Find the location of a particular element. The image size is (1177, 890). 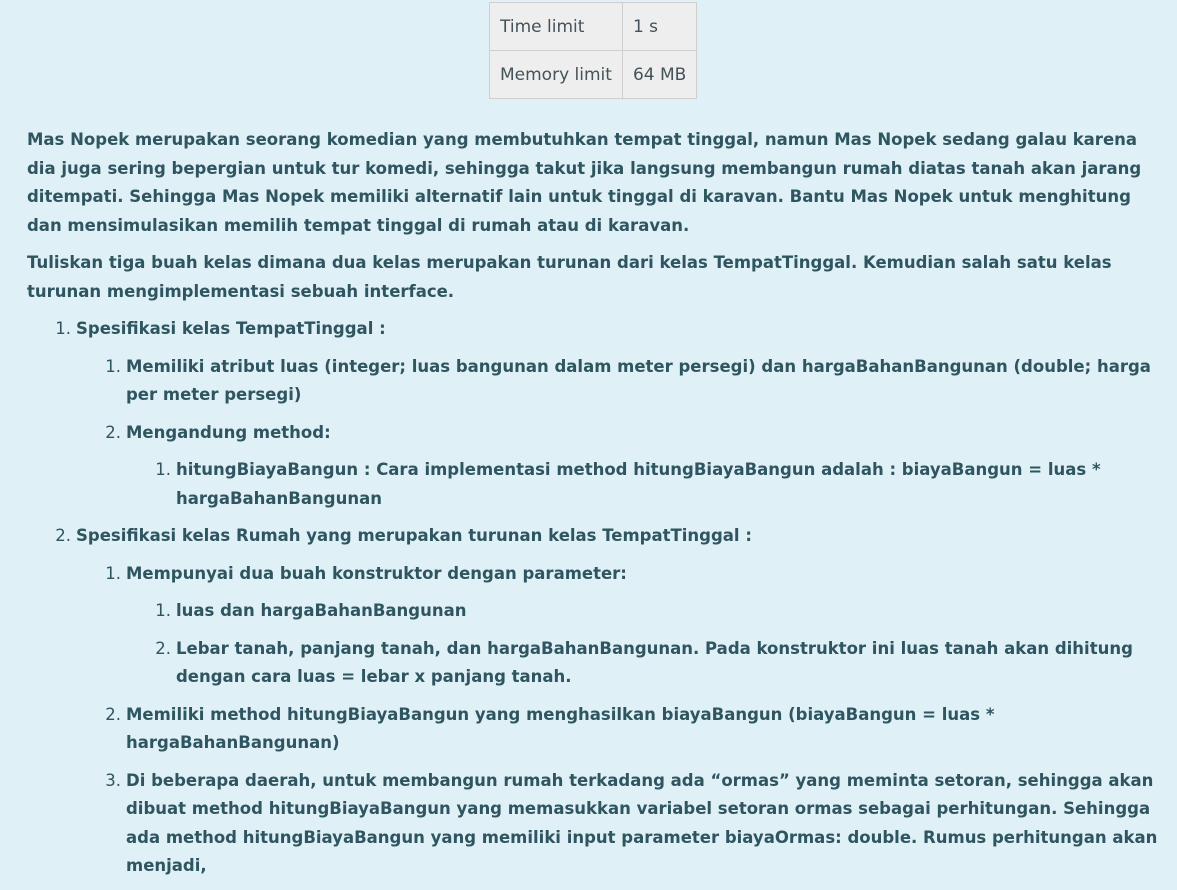

limits-table: Time limit 1 s Memory limit 64 MB is located at coordinates (593, 50).